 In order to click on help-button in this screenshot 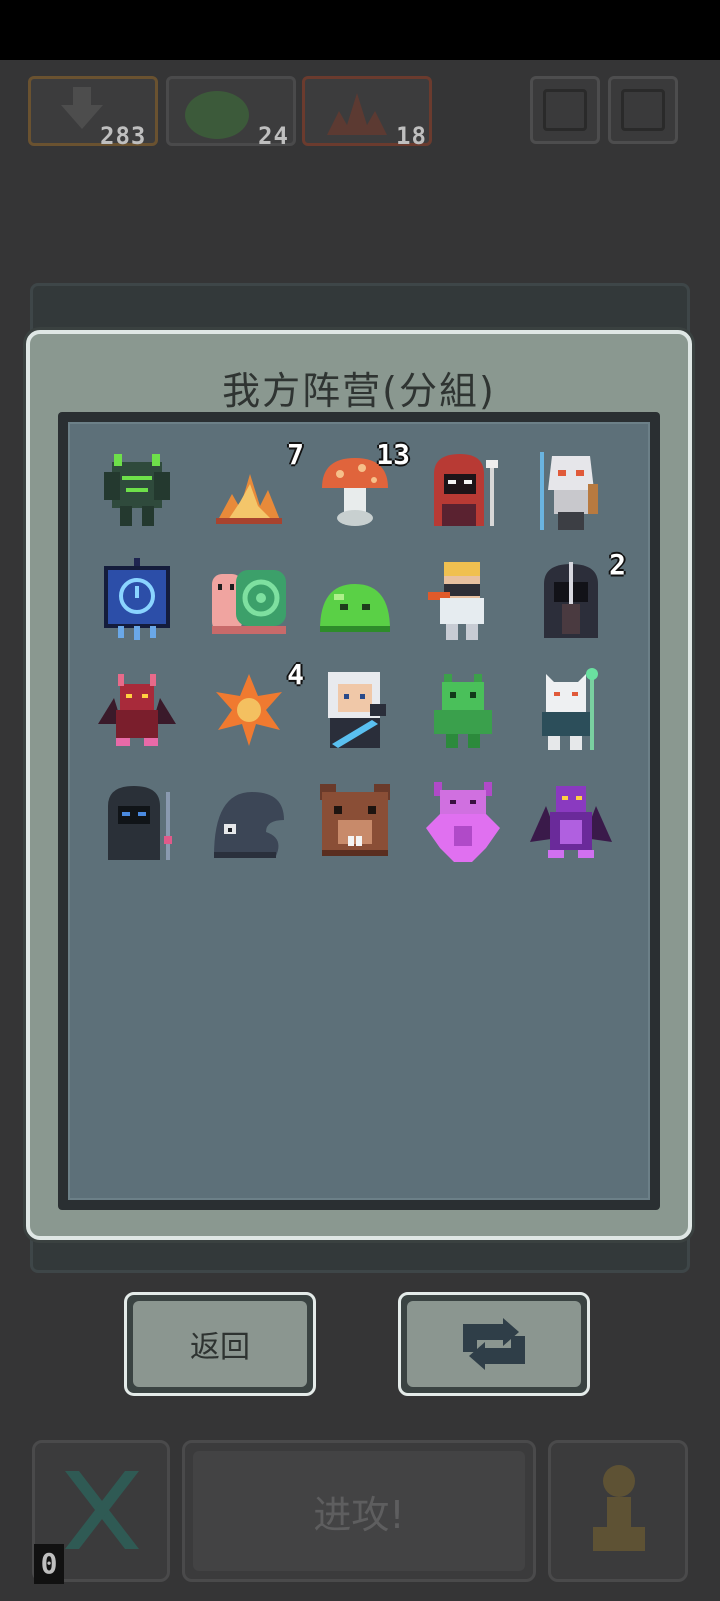, I will do `click(565, 110)`.